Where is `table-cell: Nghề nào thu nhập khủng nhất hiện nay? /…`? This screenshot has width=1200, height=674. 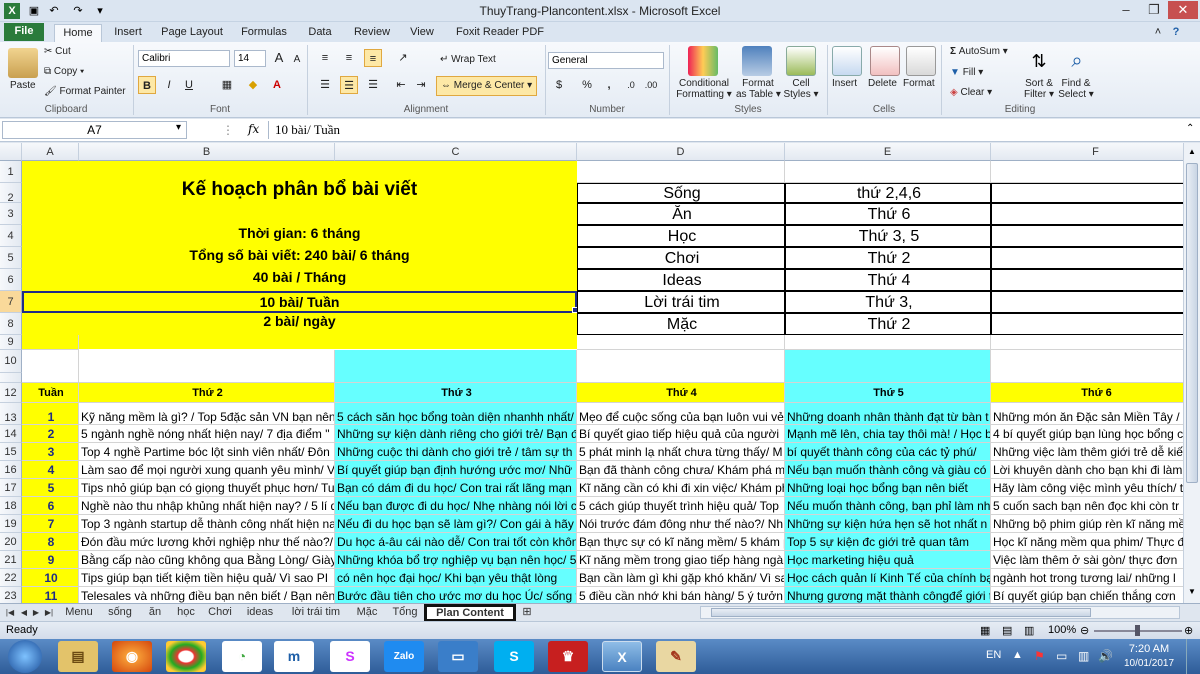
table-cell: Nghề nào thu nhập khủng nhất hiện nay? /… is located at coordinates (207, 506).